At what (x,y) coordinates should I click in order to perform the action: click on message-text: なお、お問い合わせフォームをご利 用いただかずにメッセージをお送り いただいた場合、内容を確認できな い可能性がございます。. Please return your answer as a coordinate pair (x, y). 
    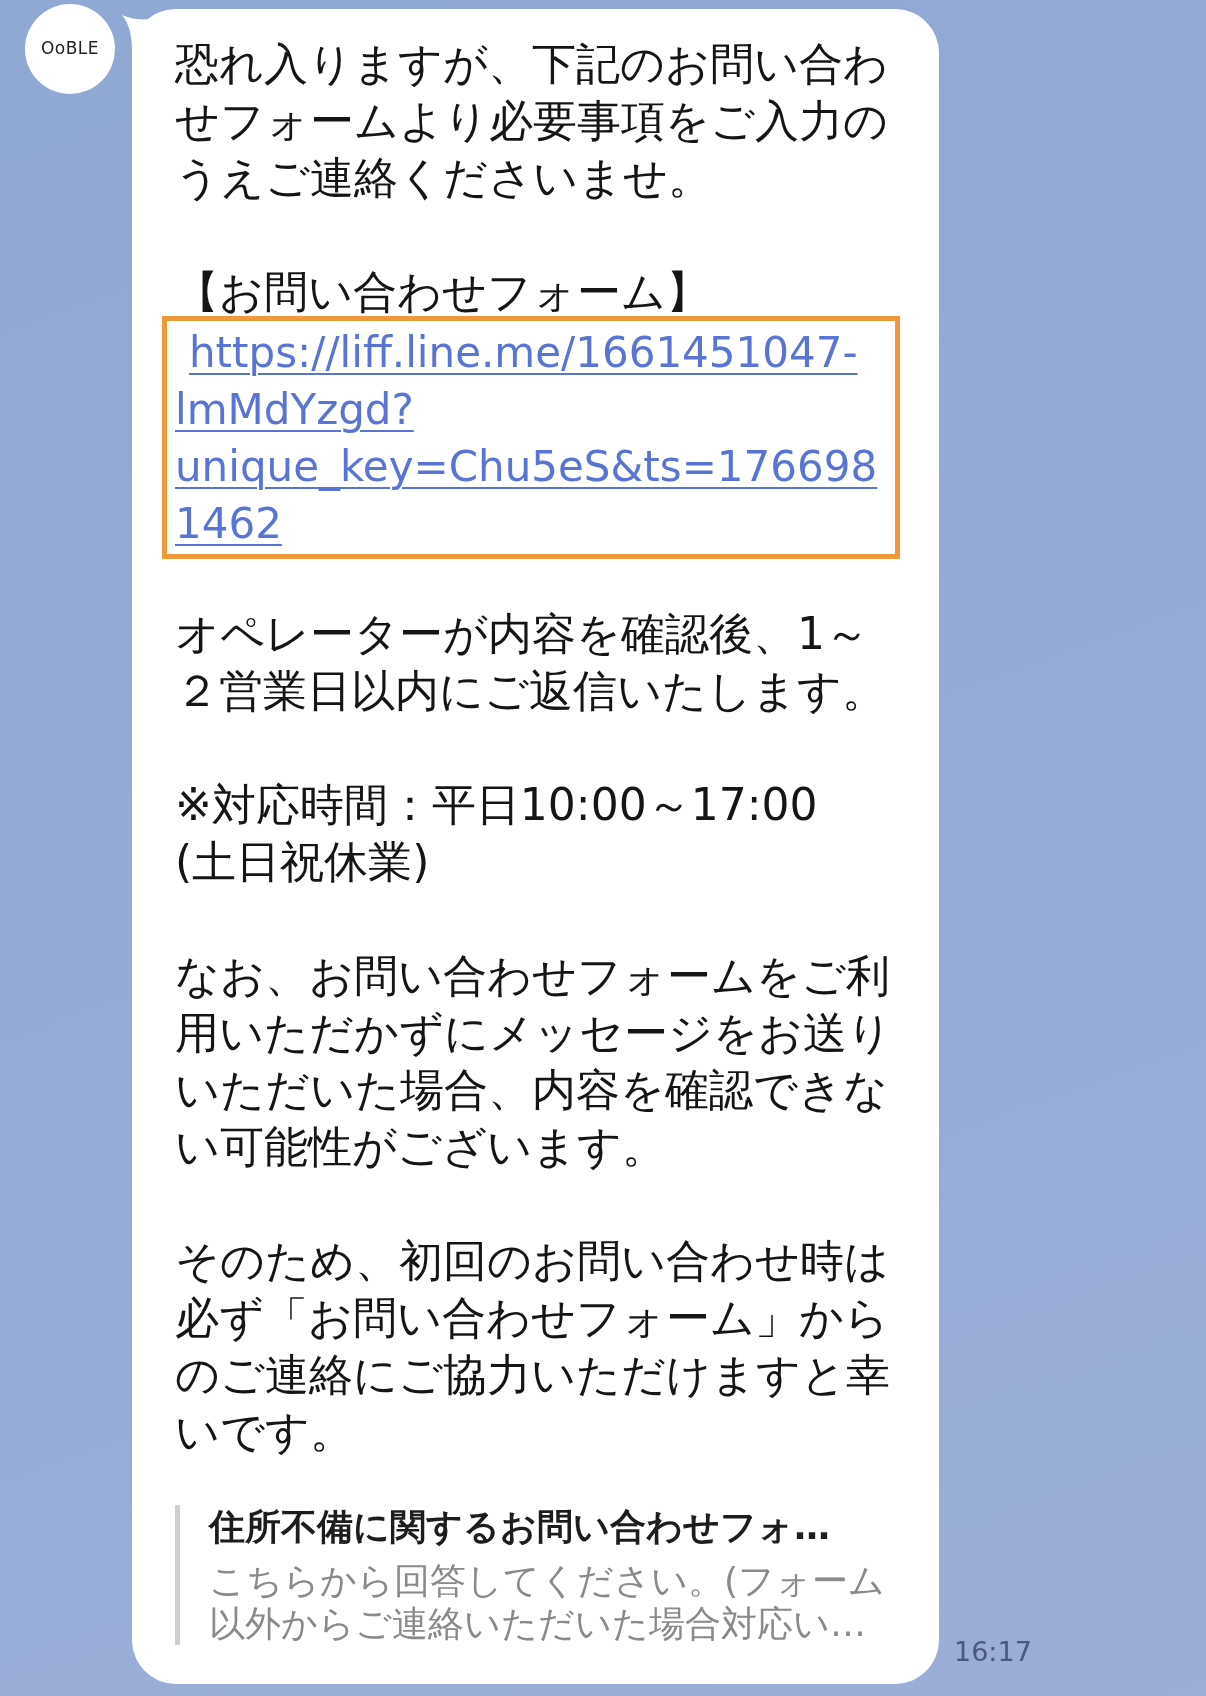
    Looking at the image, I should click on (534, 1061).